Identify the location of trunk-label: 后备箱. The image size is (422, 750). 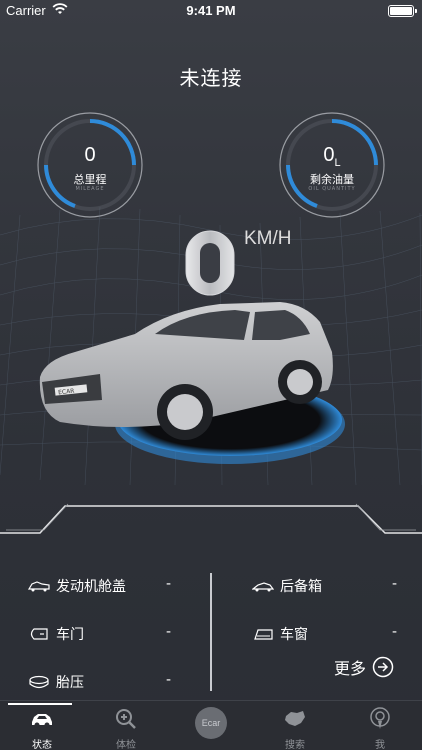
(301, 587).